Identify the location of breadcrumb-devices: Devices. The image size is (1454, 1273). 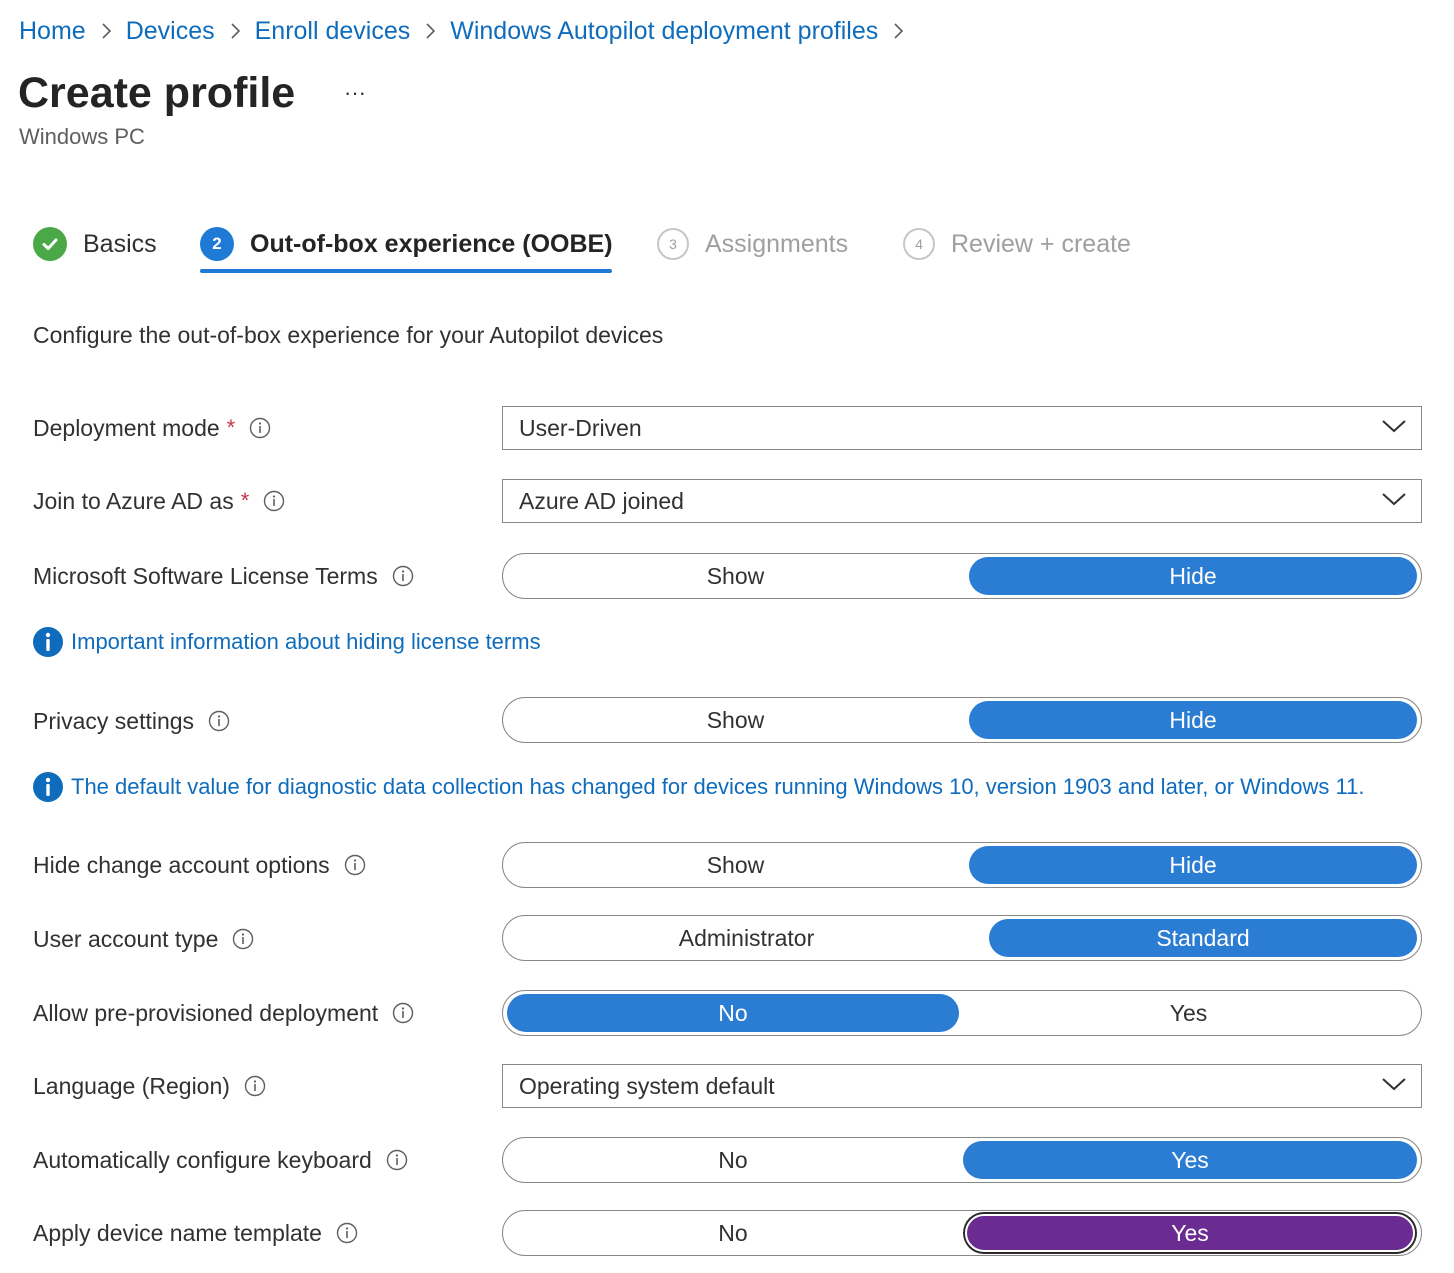
(170, 31).